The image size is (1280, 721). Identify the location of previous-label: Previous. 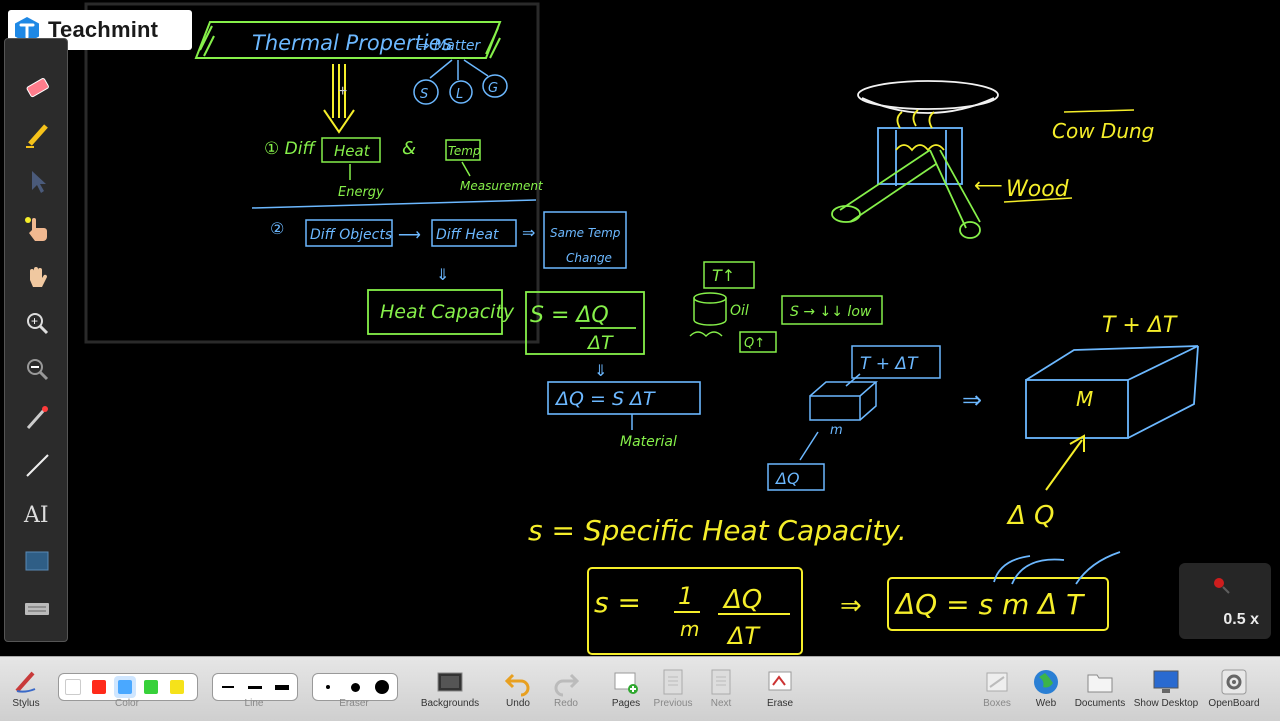
(673, 703).